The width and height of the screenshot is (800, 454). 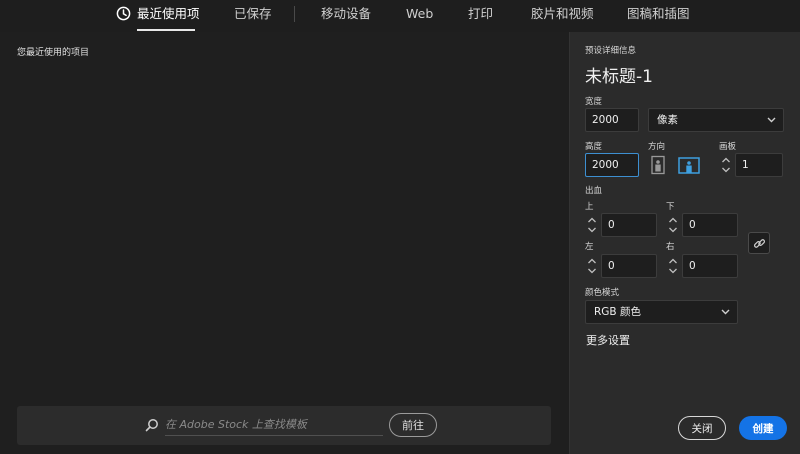 I want to click on adobe-stock-search-bar: 前往, so click(x=284, y=425).